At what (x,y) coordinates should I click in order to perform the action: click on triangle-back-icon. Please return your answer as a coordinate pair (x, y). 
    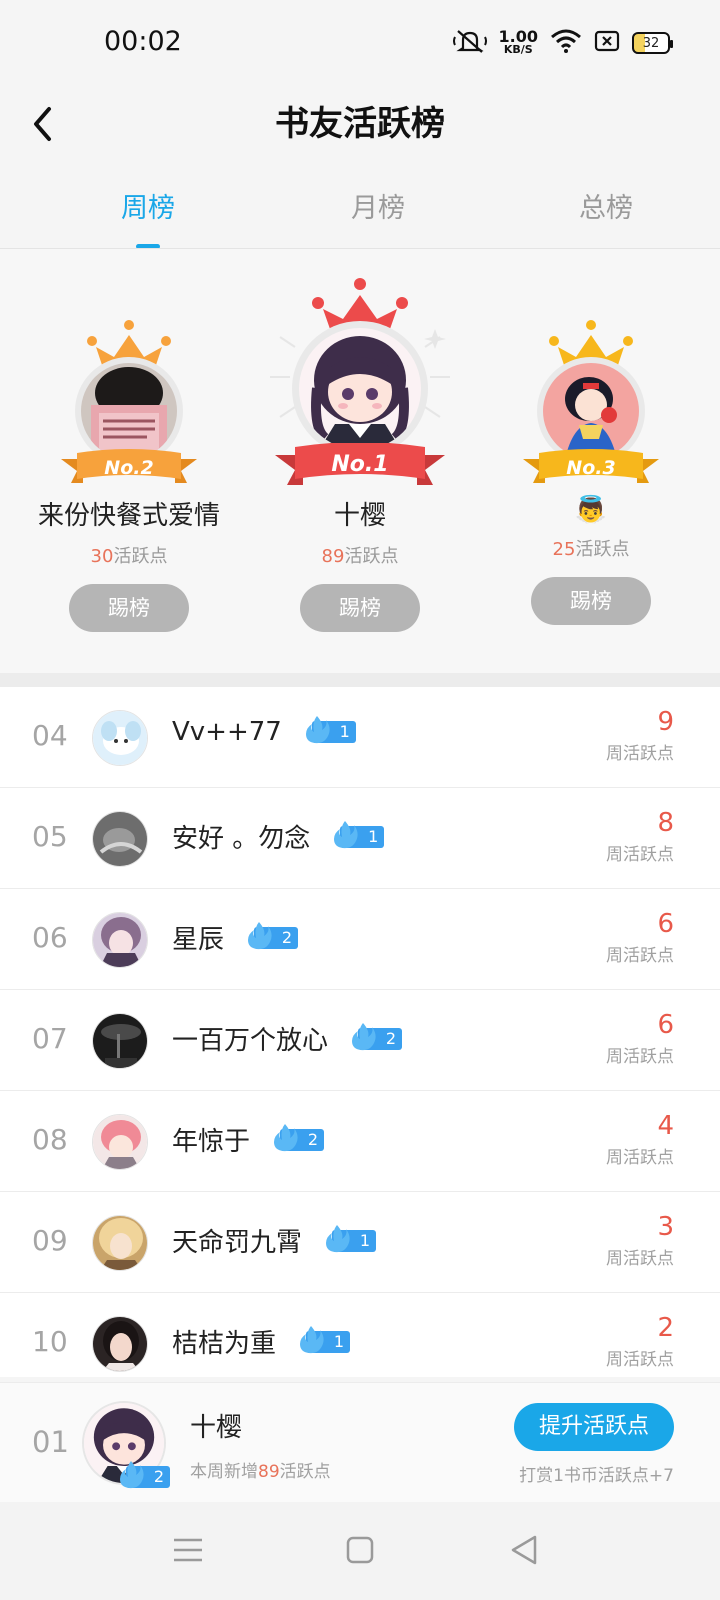
    Looking at the image, I should click on (524, 1552).